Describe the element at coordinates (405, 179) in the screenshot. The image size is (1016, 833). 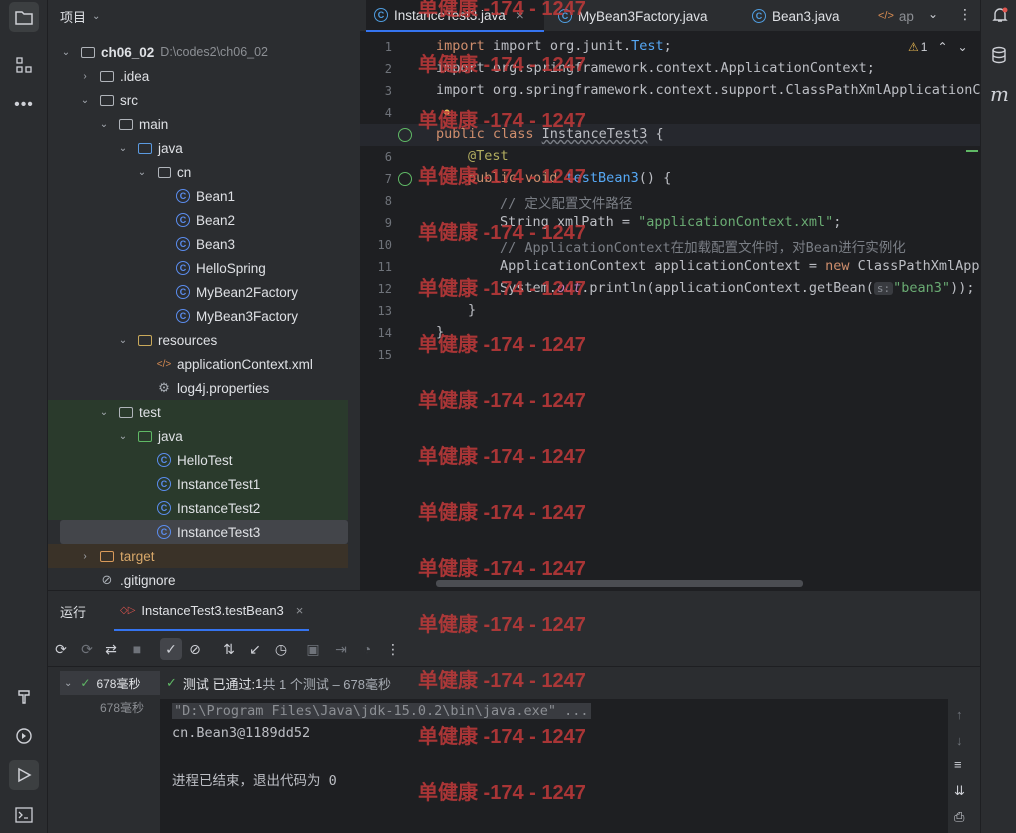
I see `run-test-gutter-icon` at that location.